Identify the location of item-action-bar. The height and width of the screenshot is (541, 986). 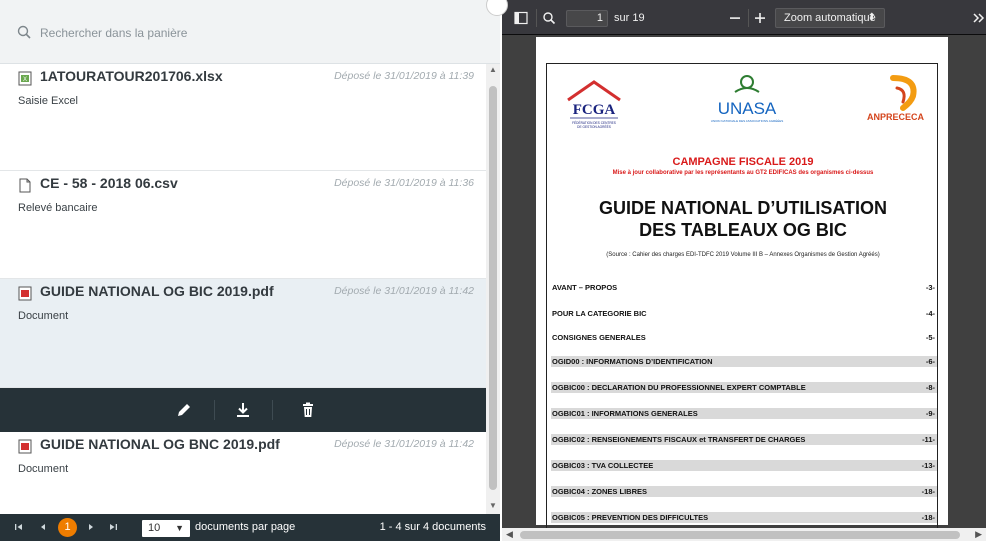
(243, 410).